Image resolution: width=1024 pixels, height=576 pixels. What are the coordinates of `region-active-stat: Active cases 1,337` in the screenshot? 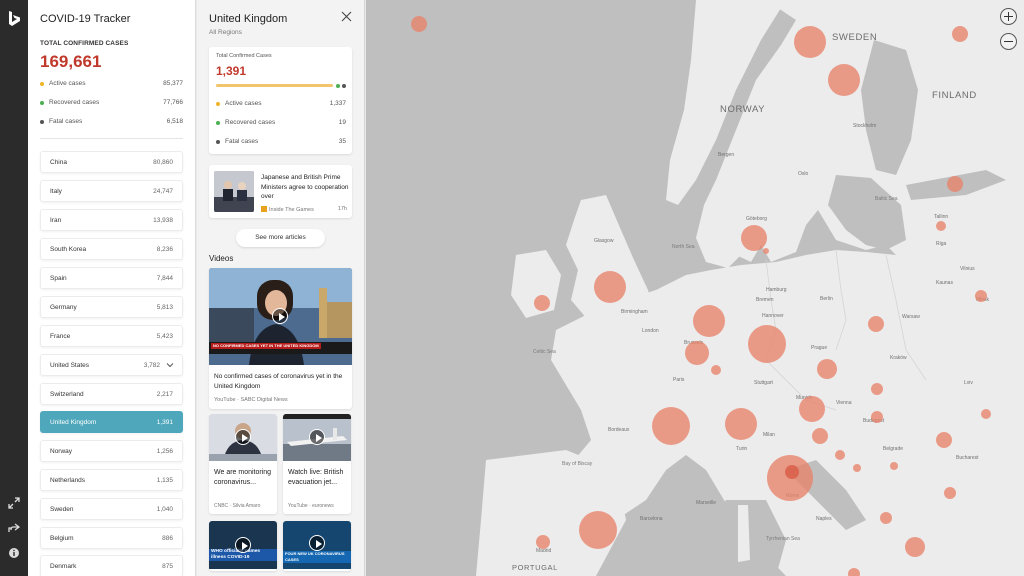 It's located at (281, 105).